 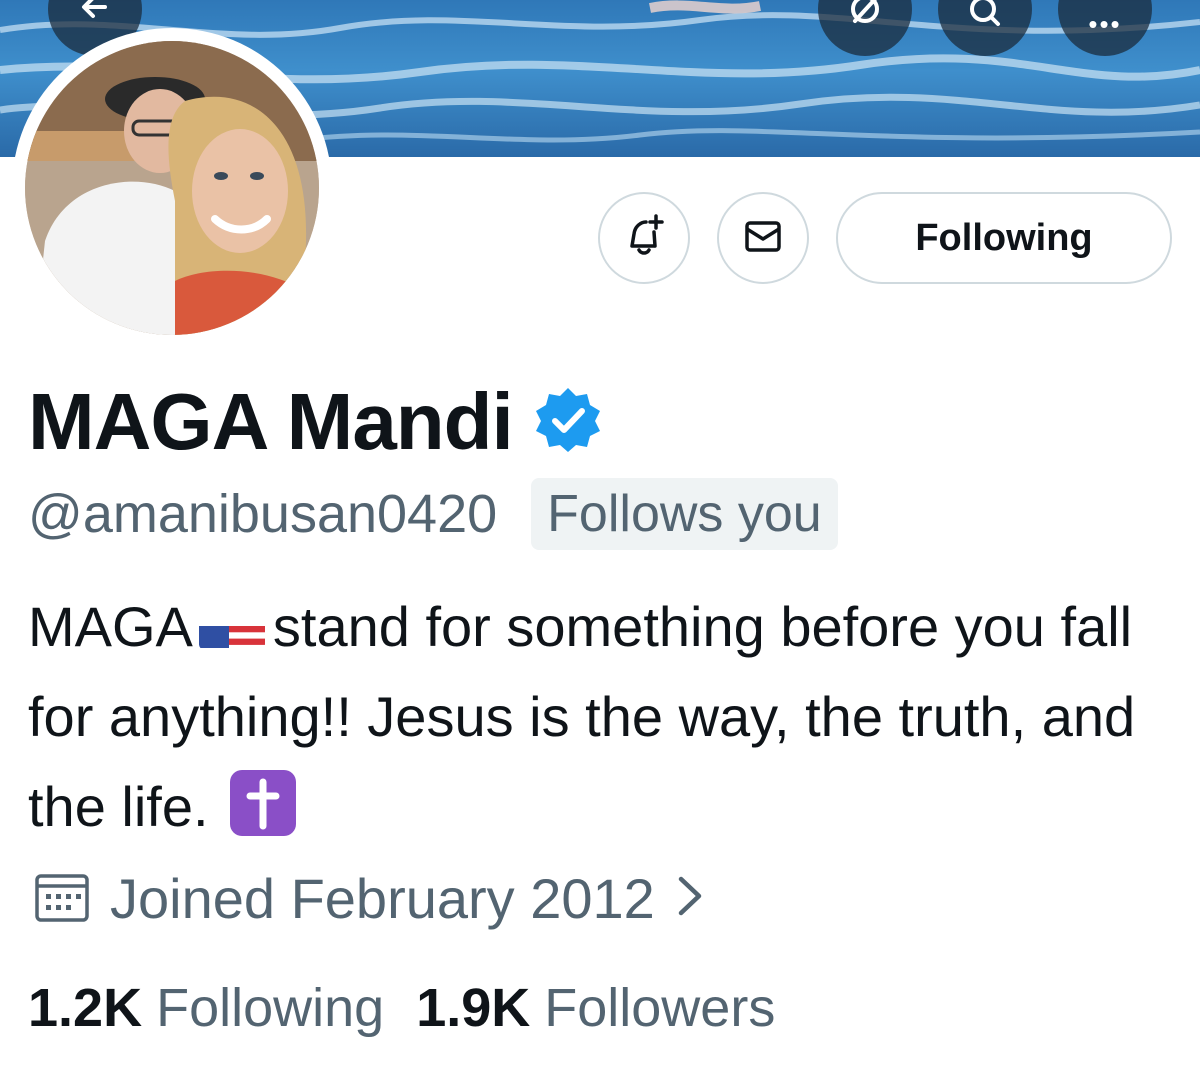 I want to click on message-button, so click(x=763, y=238).